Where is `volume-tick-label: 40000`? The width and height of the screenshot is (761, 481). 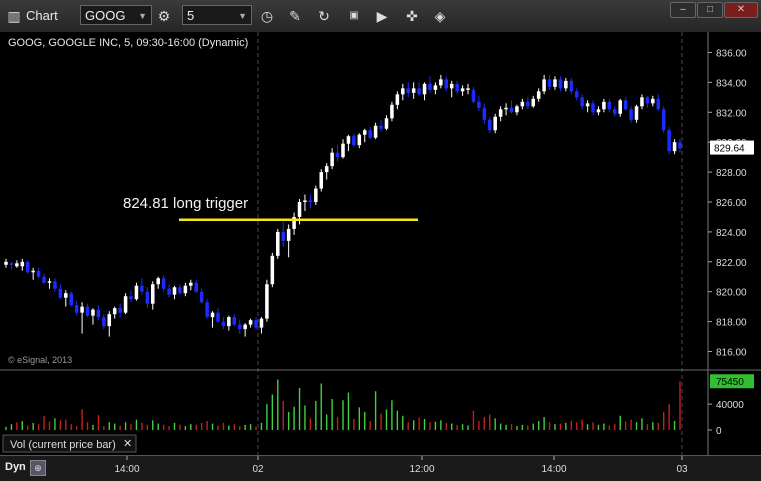
volume-tick-label: 40000 is located at coordinates (730, 405).